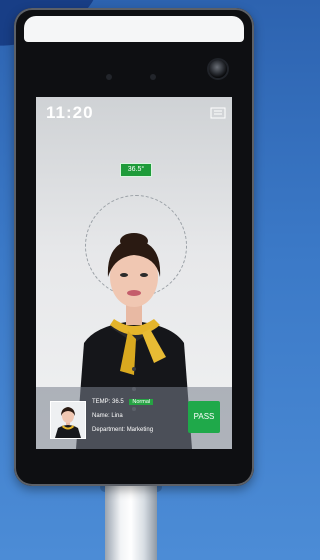 This screenshot has width=320, height=560. I want to click on temperature-line: TEMP: 36.5 Normal, so click(123, 402).